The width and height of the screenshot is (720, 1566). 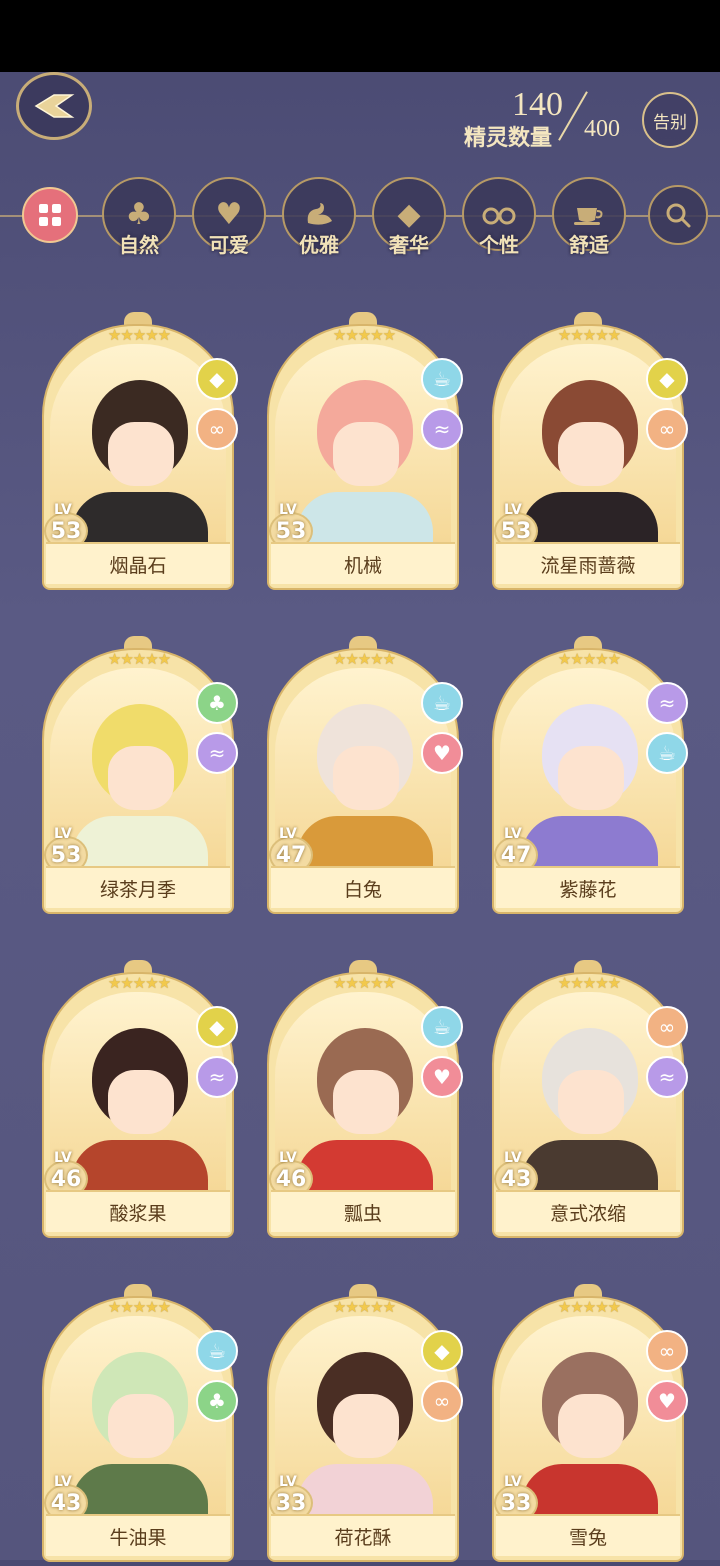 I want to click on spirit-card: ★★★★★ ◆ ∞ 53 LV 流星雨蔷薇, so click(x=590, y=450).